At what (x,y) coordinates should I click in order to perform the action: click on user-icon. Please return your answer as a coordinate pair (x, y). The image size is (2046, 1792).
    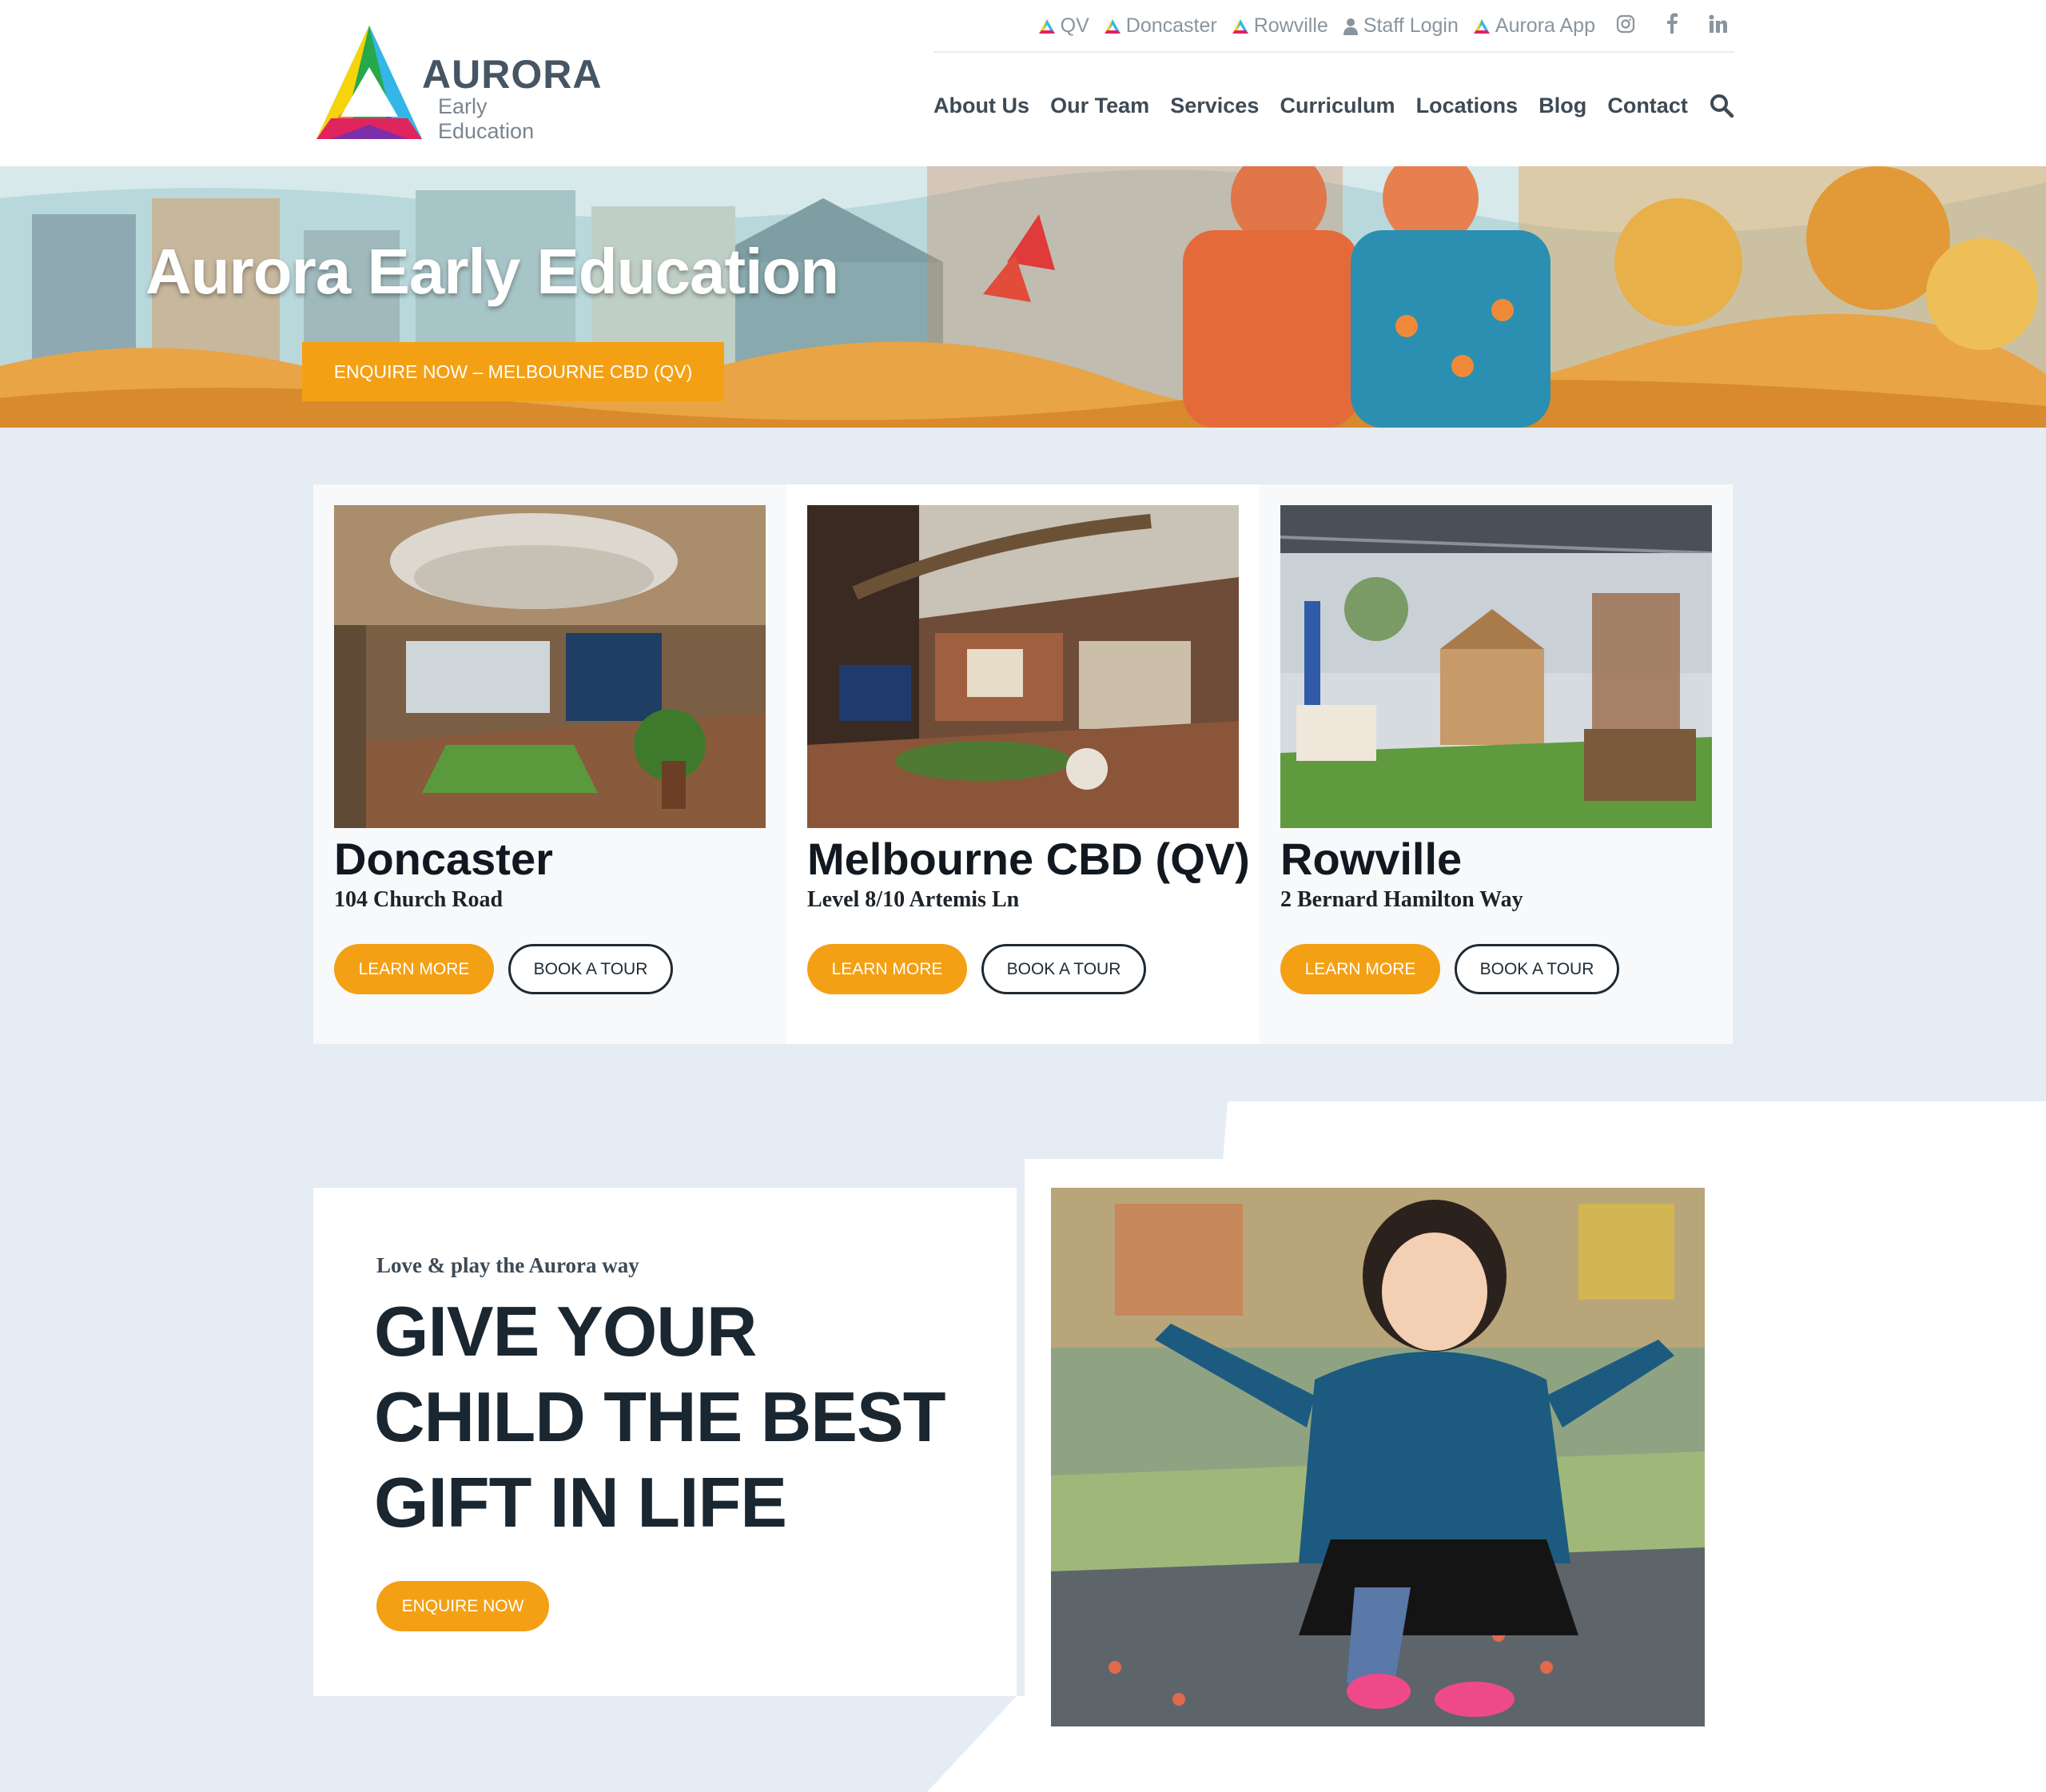
    Looking at the image, I should click on (1350, 26).